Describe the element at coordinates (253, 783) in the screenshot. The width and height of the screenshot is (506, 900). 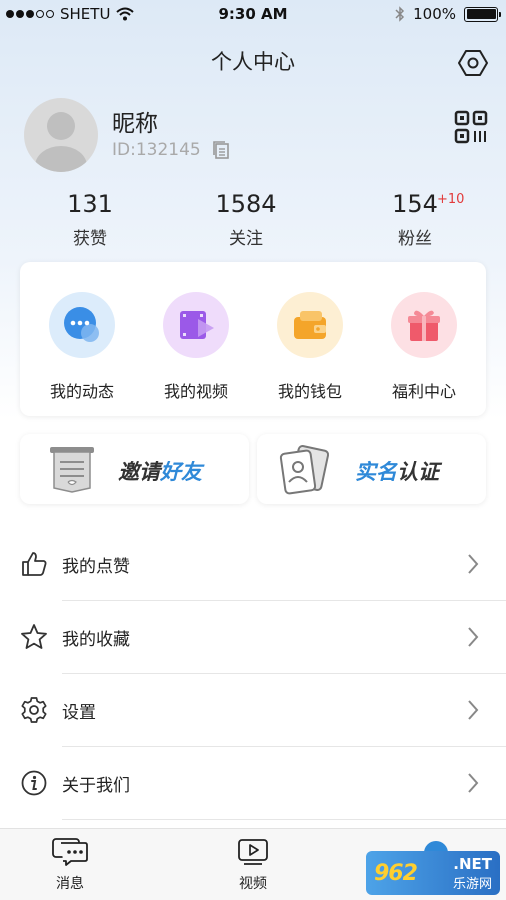
I see `menu-item-about-us: 关于我们` at that location.